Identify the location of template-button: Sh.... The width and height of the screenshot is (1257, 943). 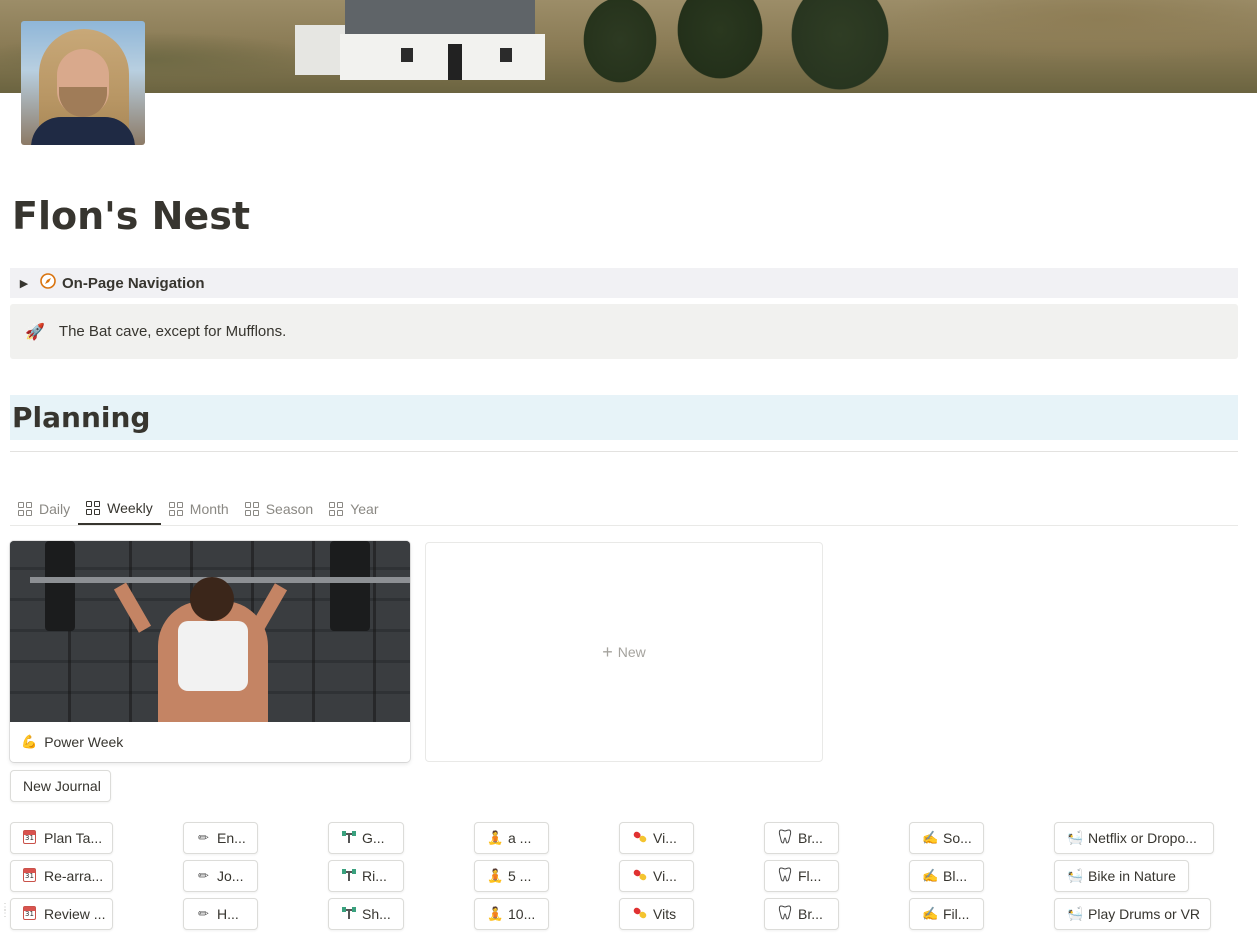
(366, 914).